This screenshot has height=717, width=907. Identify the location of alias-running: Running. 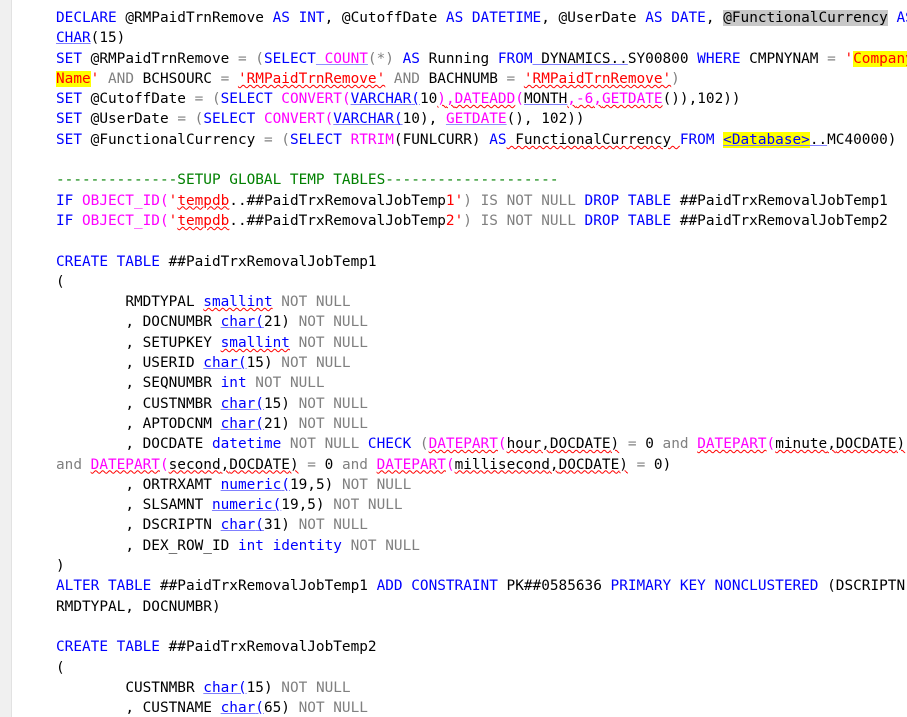
(458, 58).